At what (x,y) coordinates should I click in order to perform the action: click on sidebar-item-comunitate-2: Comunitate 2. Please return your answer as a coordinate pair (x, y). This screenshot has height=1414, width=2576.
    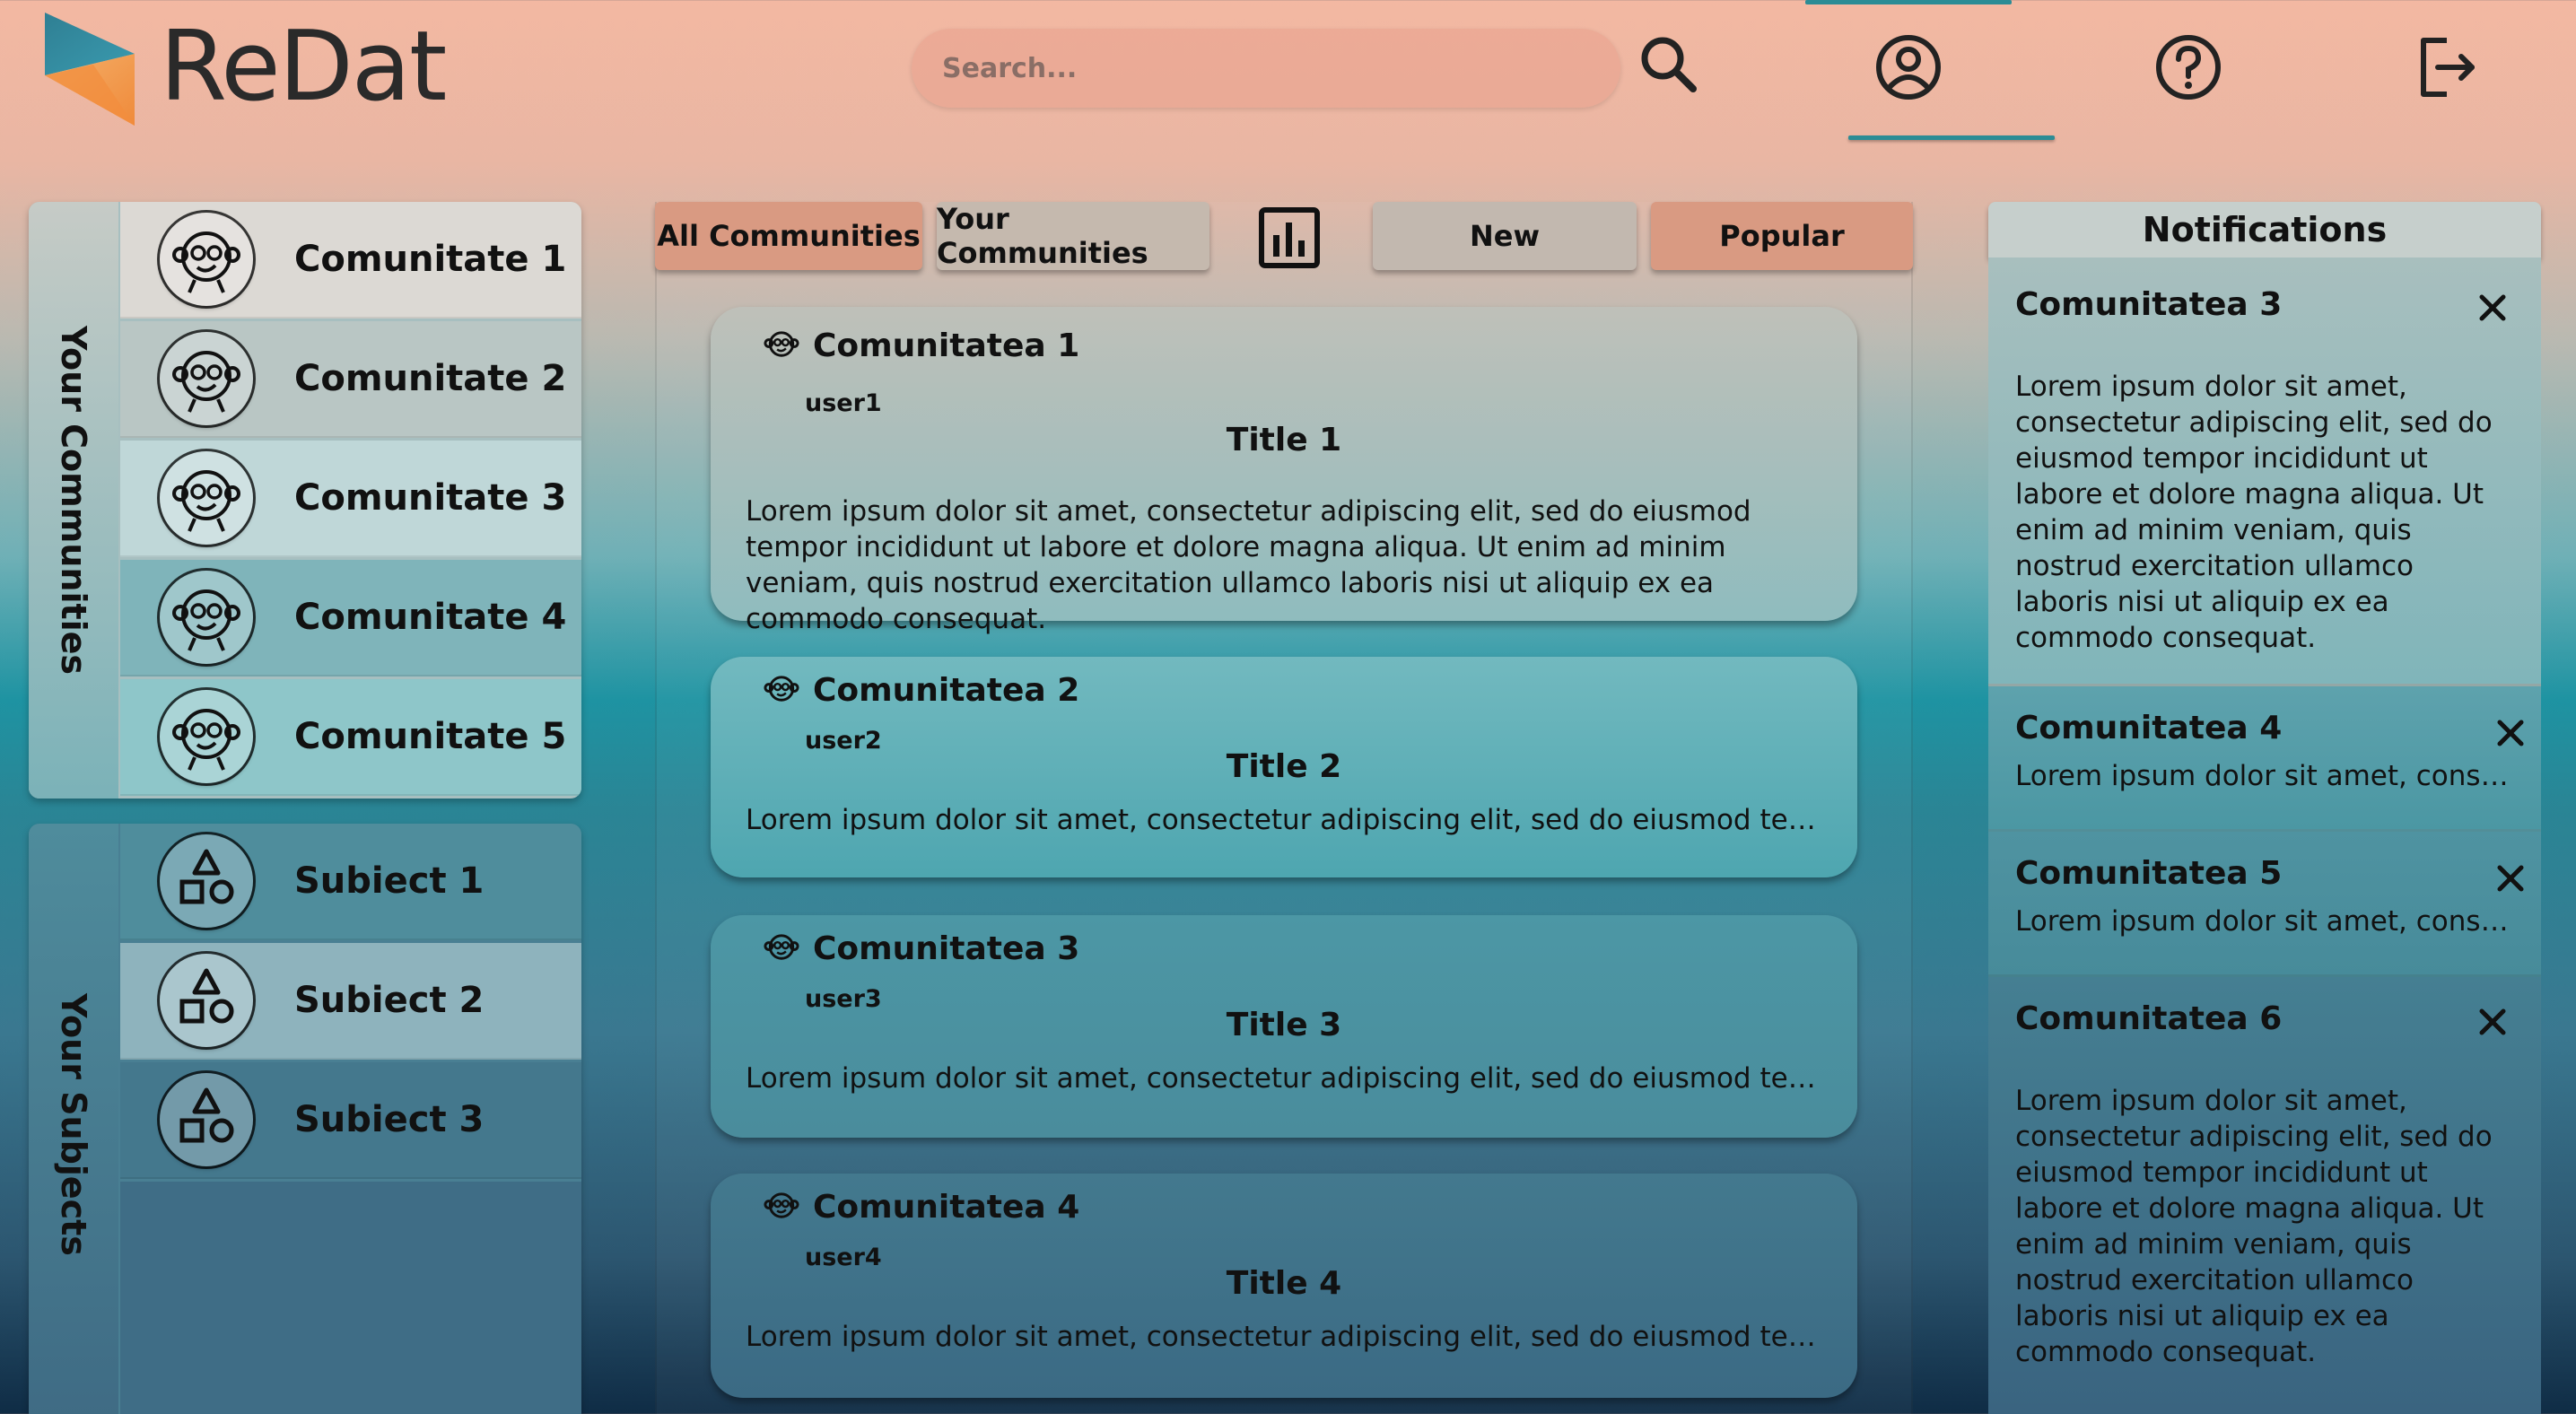
    Looking at the image, I should click on (351, 380).